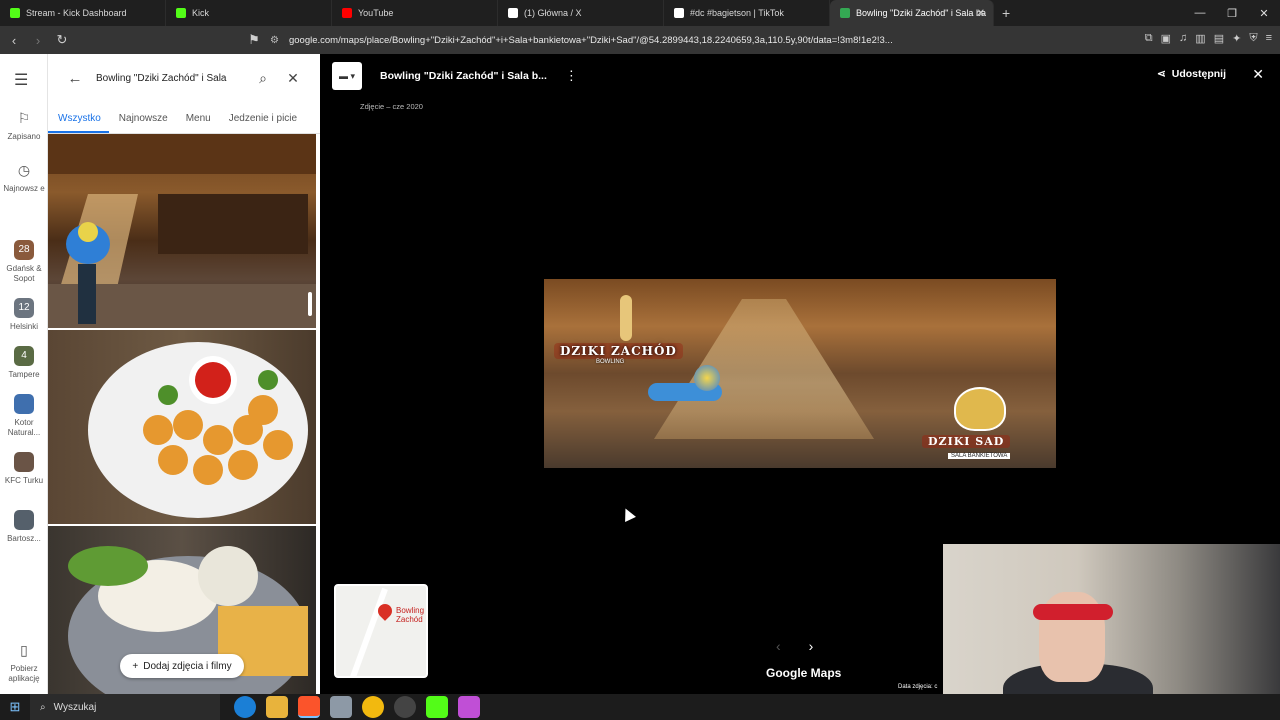 Image resolution: width=1280 pixels, height=720 pixels. I want to click on window-controls: — ❐ ✕, so click(1232, 13).